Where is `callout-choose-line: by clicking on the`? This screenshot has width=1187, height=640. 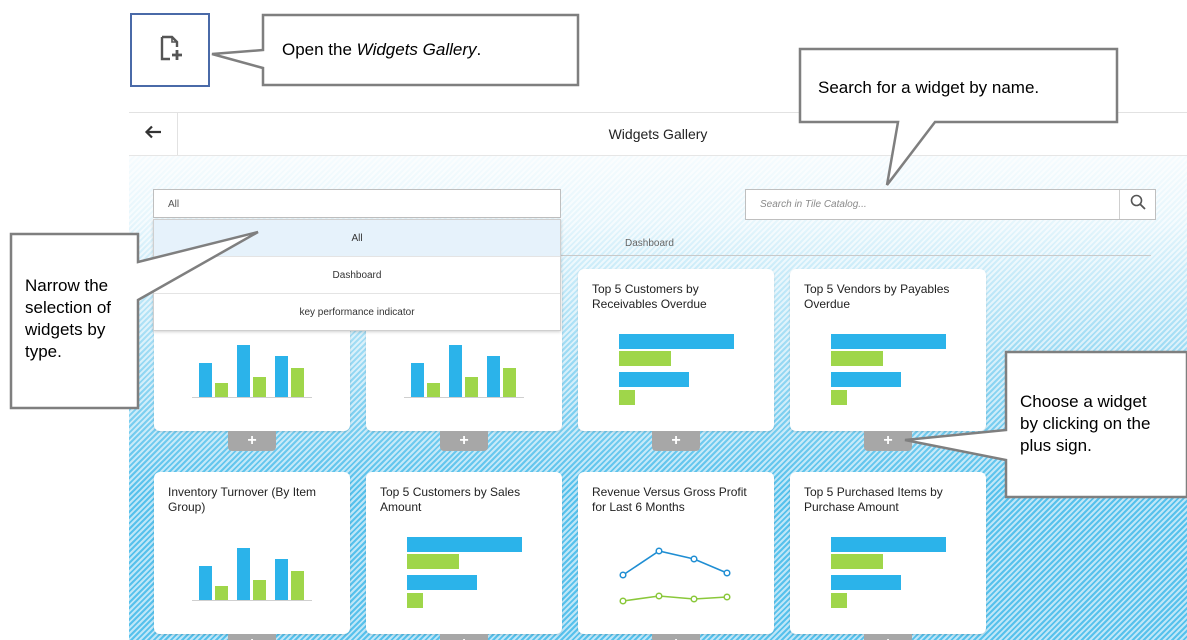 callout-choose-line: by clicking on the is located at coordinates (1085, 423).